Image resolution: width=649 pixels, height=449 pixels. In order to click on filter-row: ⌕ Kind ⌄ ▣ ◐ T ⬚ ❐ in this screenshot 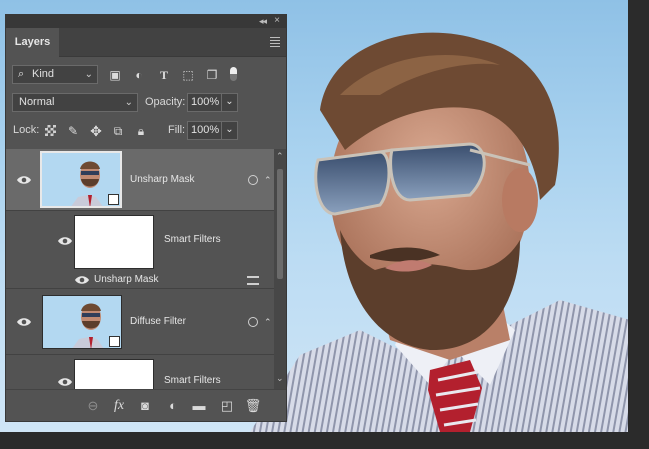, I will do `click(146, 76)`.